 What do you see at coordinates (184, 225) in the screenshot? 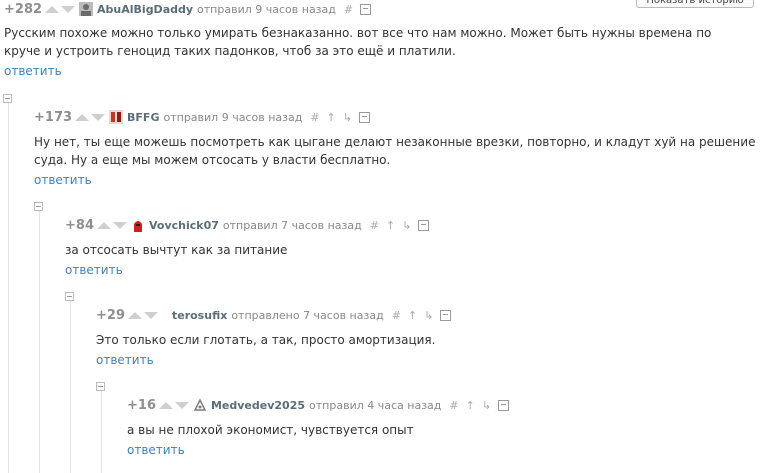
I see `comment-author: Vovchick07` at bounding box center [184, 225].